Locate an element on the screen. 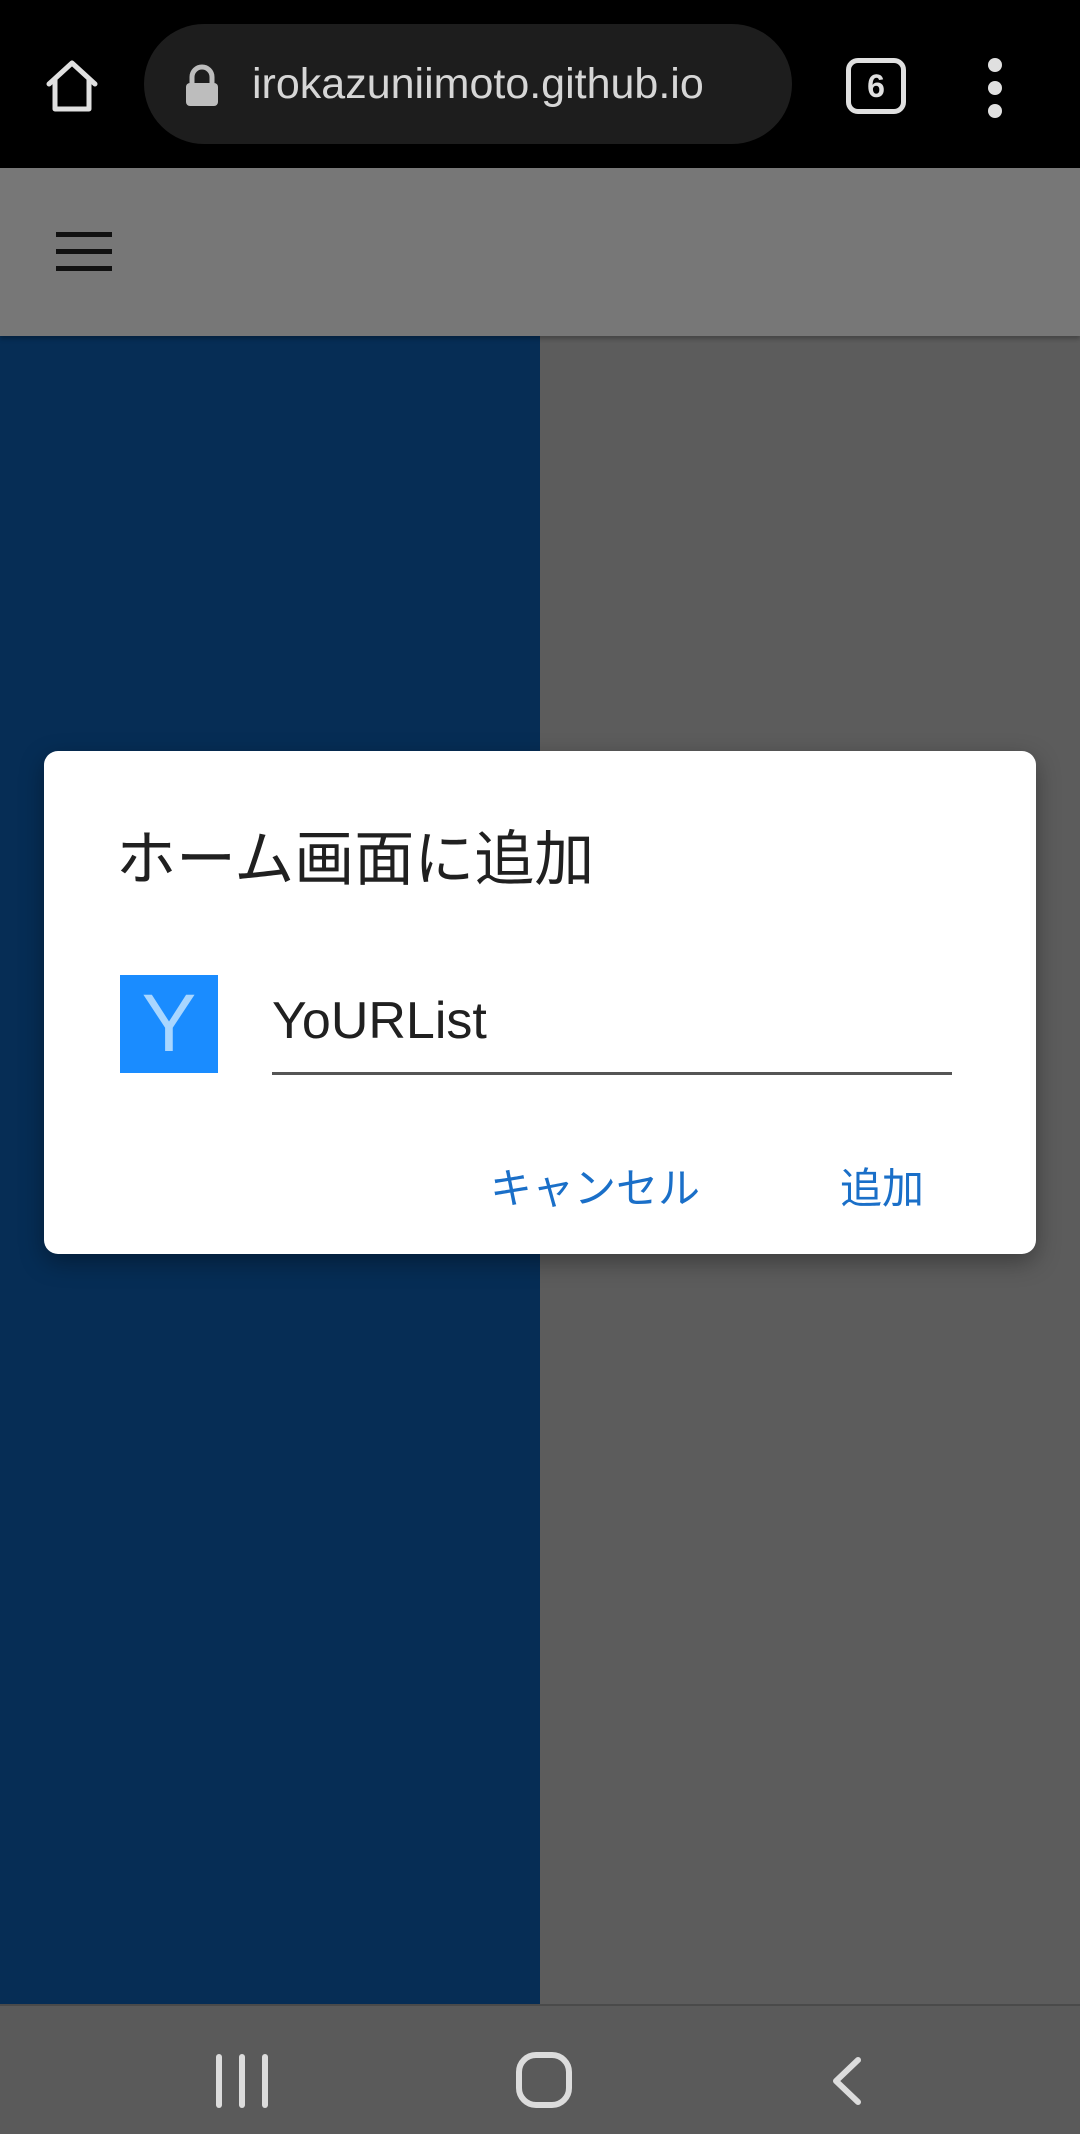 Image resolution: width=1080 pixels, height=2134 pixels. lock-icon is located at coordinates (202, 85).